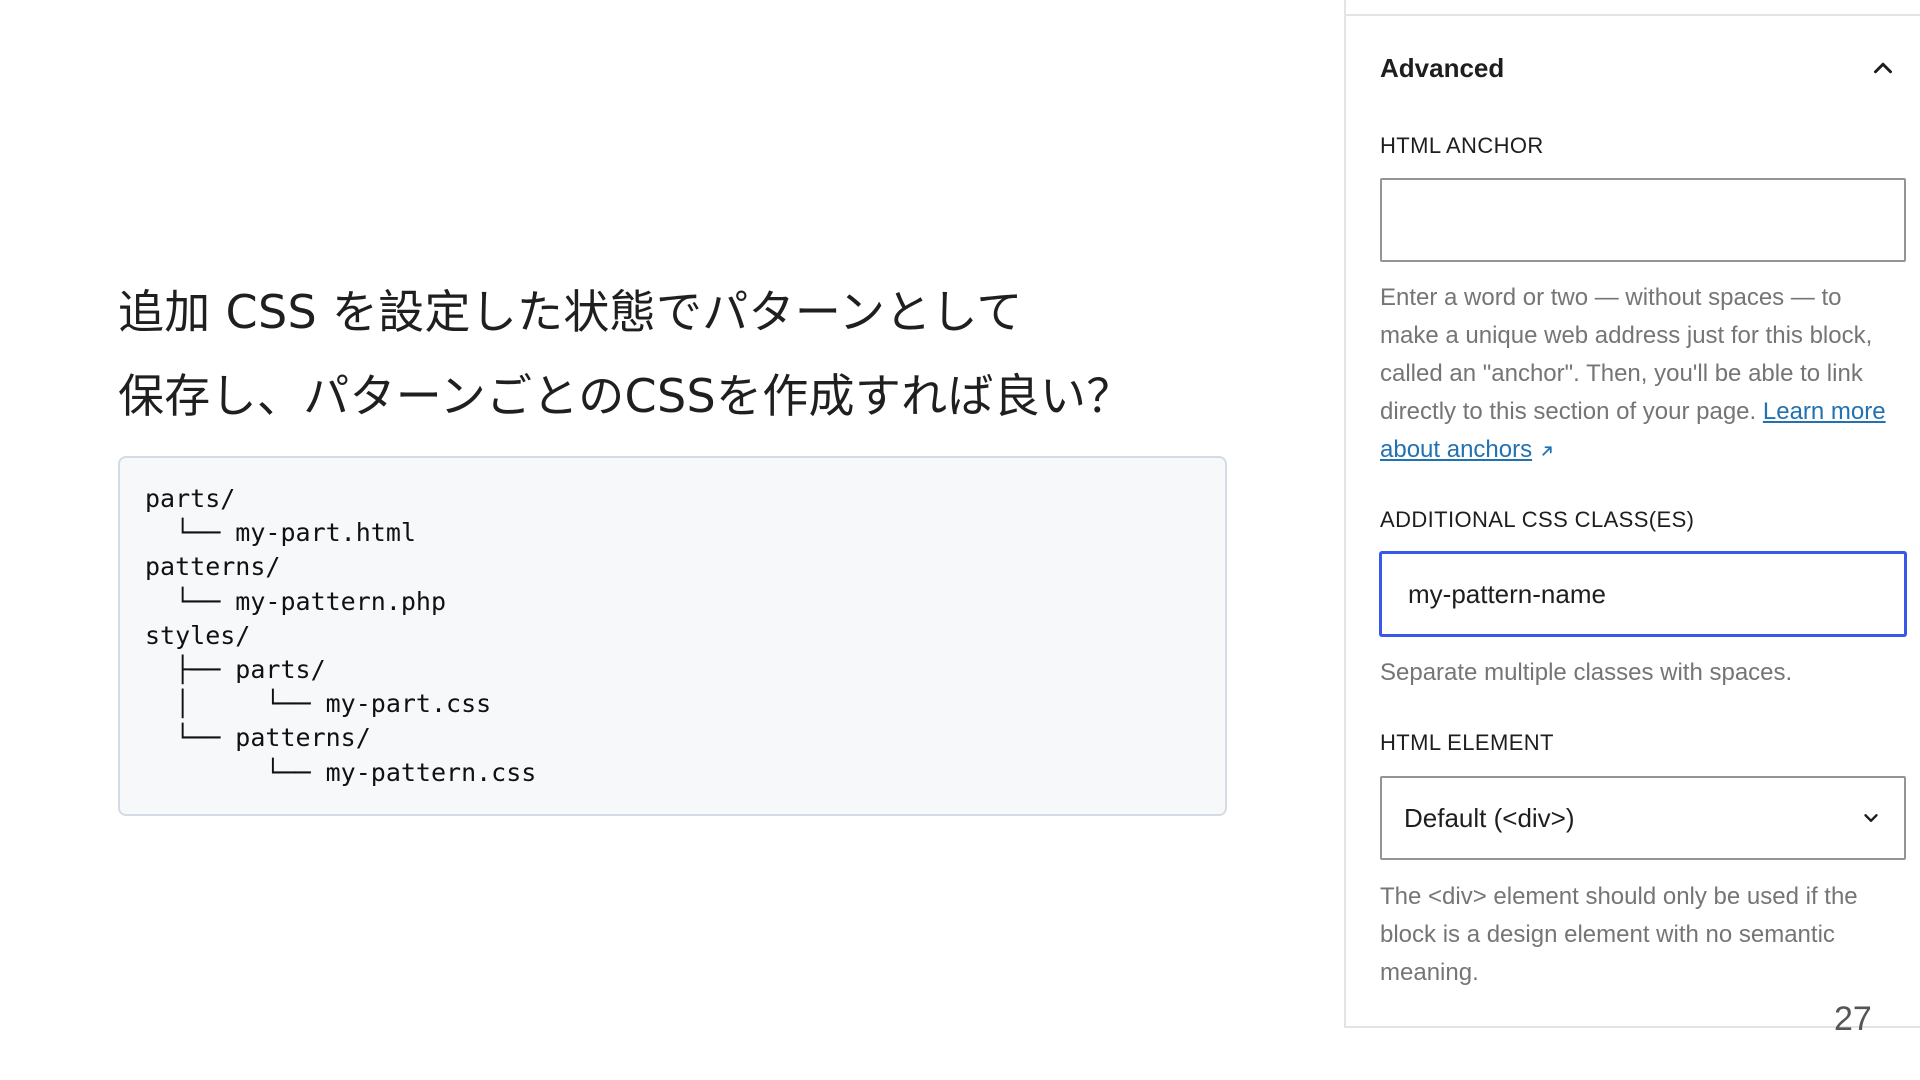 This screenshot has height=1080, width=1920. Describe the element at coordinates (1547, 451) in the screenshot. I see `external-link-icon` at that location.